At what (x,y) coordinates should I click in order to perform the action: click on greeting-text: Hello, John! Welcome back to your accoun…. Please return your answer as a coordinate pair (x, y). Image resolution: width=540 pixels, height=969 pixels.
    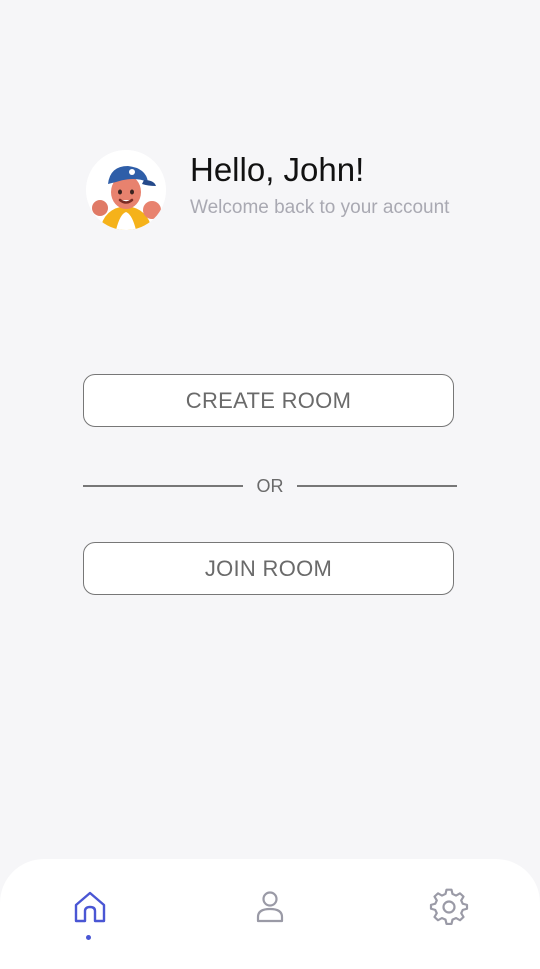
    Looking at the image, I should click on (320, 186).